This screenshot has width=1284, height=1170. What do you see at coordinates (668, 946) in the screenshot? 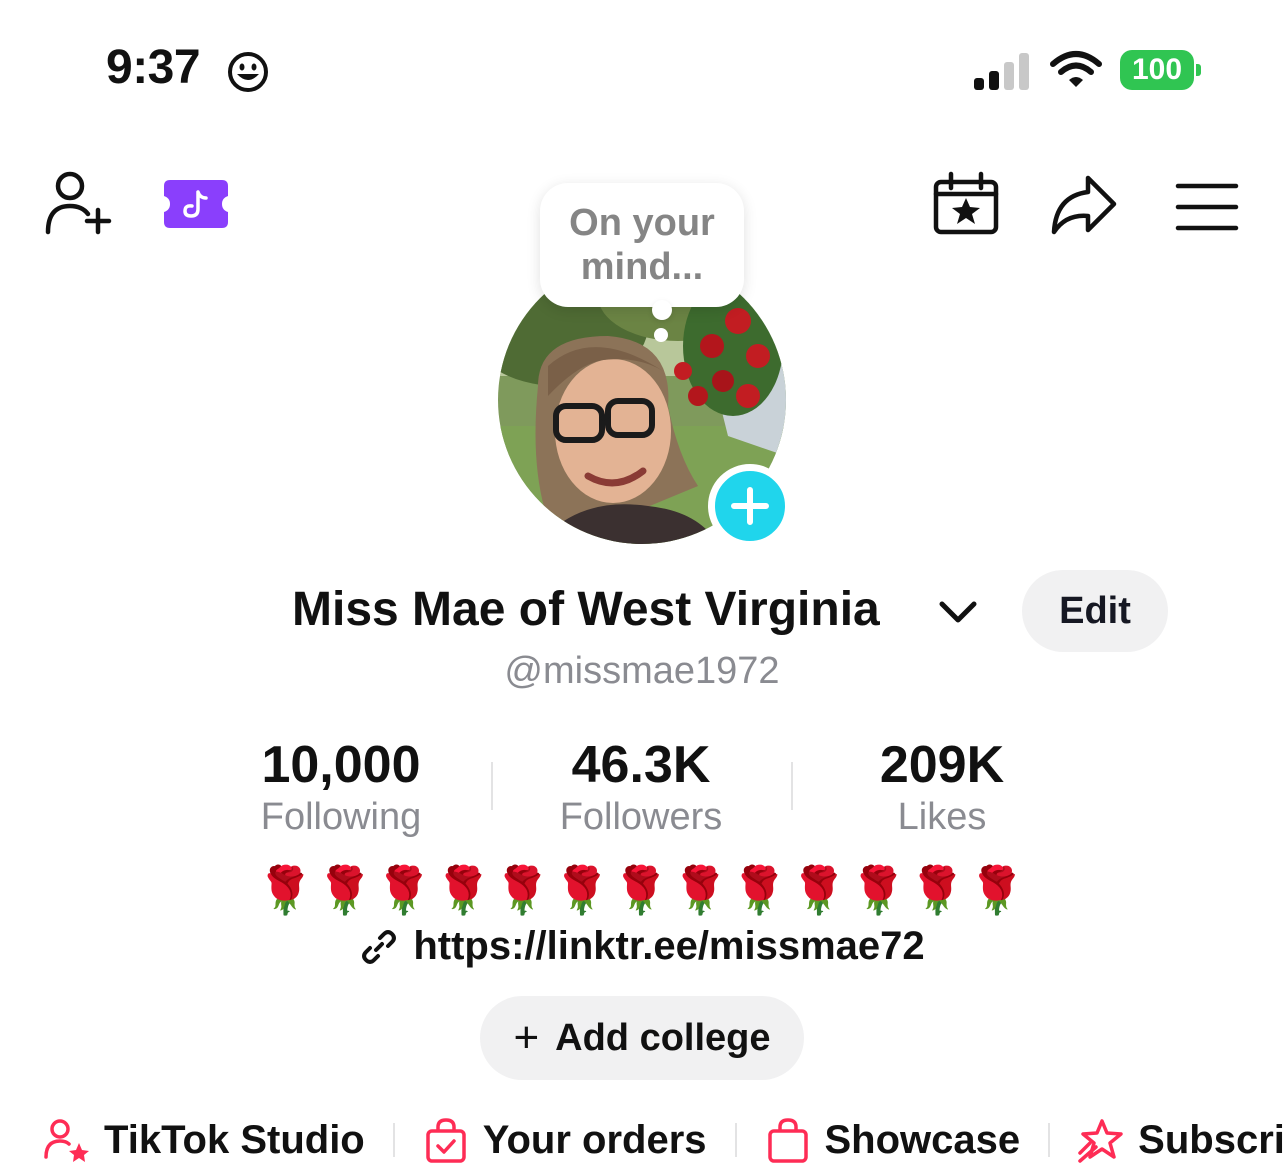
I see `bio-link-text: https://linktr.ee/missmae72` at bounding box center [668, 946].